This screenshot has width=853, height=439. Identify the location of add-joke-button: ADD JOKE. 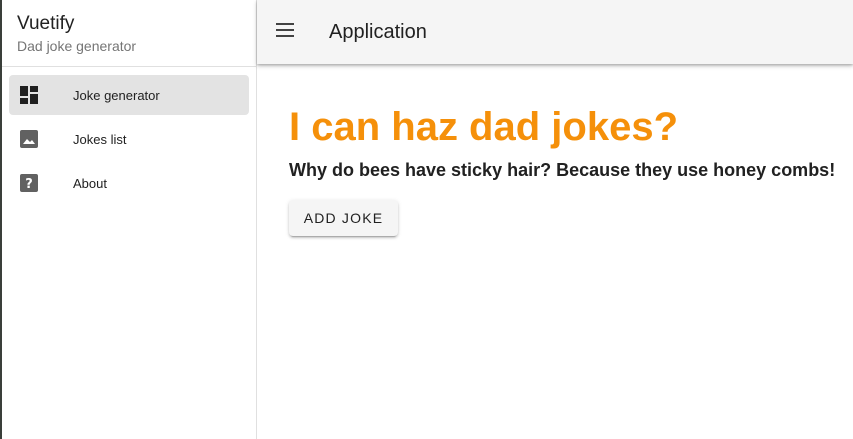
(343, 218).